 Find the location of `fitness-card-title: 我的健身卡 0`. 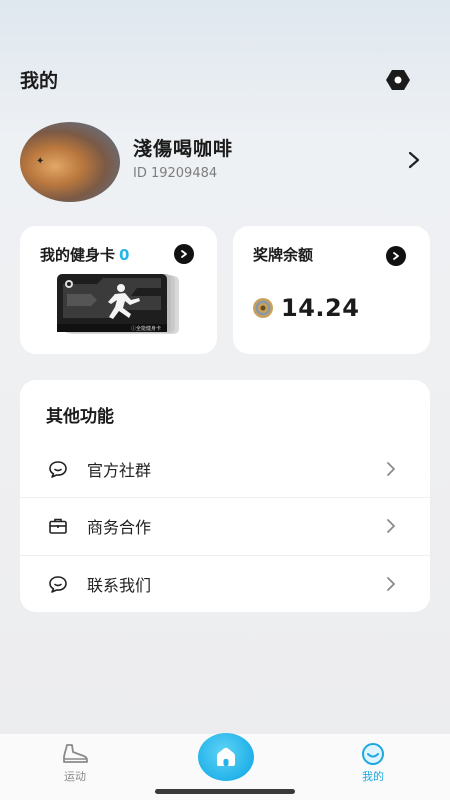

fitness-card-title: 我的健身卡 0 is located at coordinates (84, 254).